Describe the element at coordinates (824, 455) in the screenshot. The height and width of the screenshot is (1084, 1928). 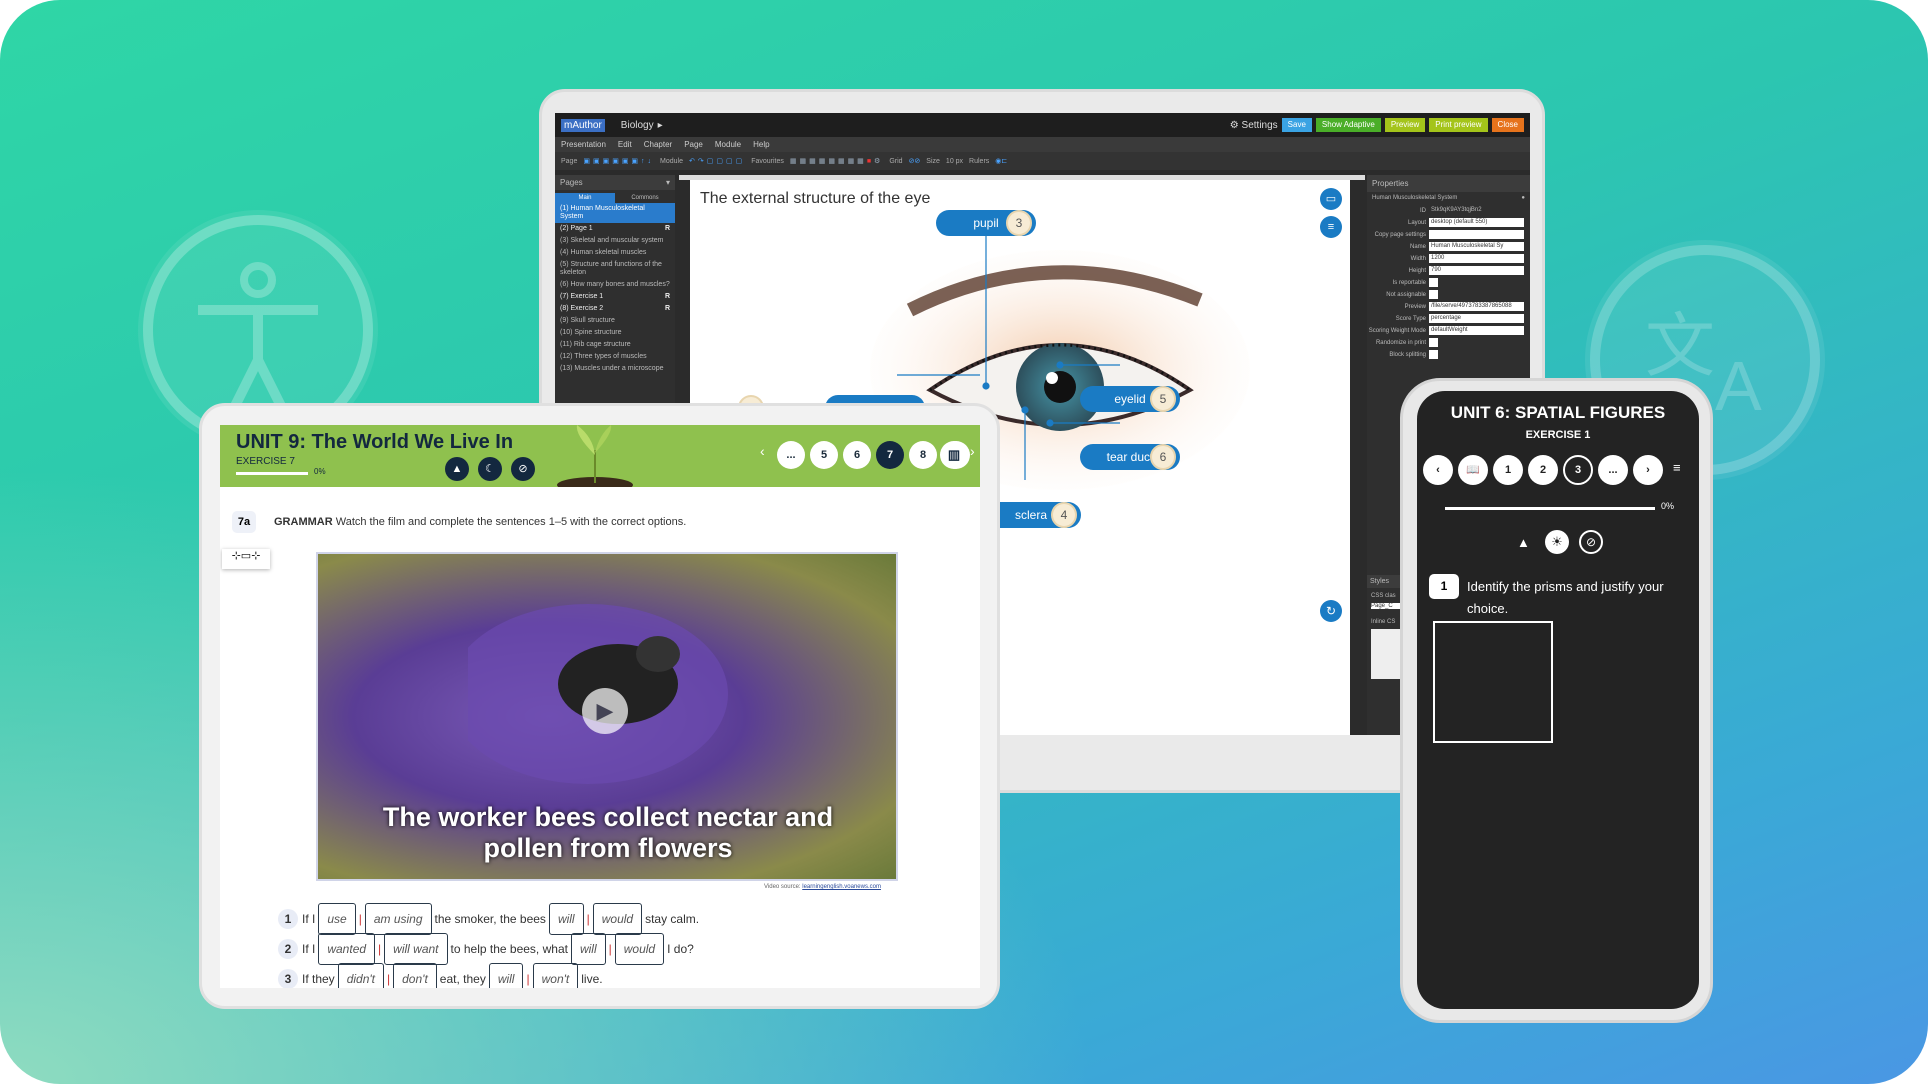
I see `page-button: 5` at that location.